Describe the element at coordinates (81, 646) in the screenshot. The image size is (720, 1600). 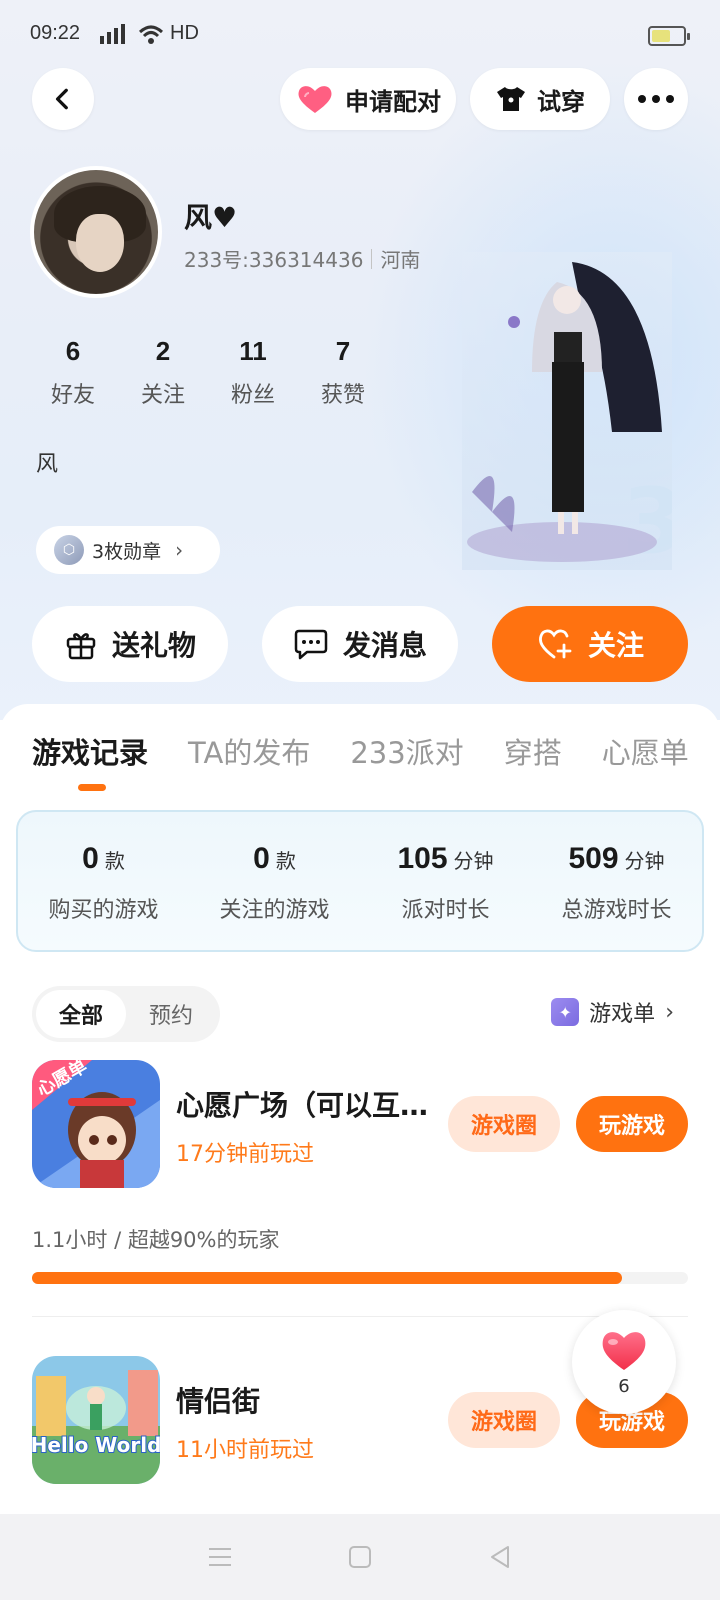
I see `gift-icon` at that location.